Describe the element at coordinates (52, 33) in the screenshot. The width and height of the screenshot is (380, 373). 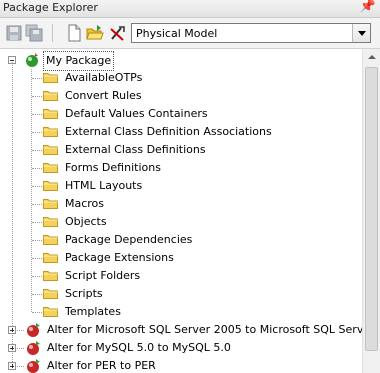
I see `toolbar-separator` at that location.